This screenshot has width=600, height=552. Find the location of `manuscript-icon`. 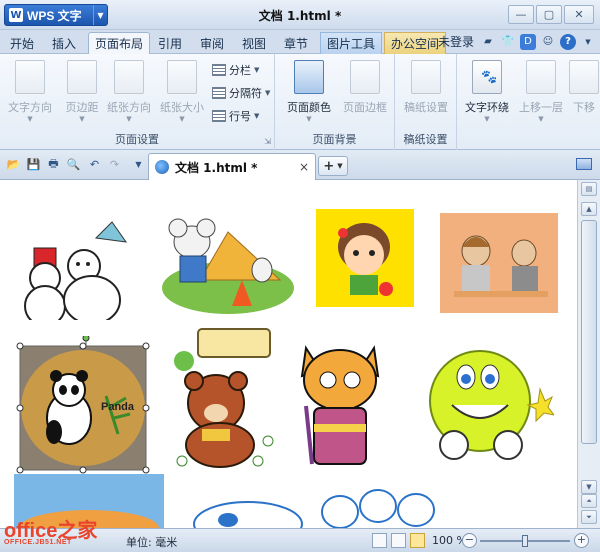

manuscript-icon is located at coordinates (426, 77).